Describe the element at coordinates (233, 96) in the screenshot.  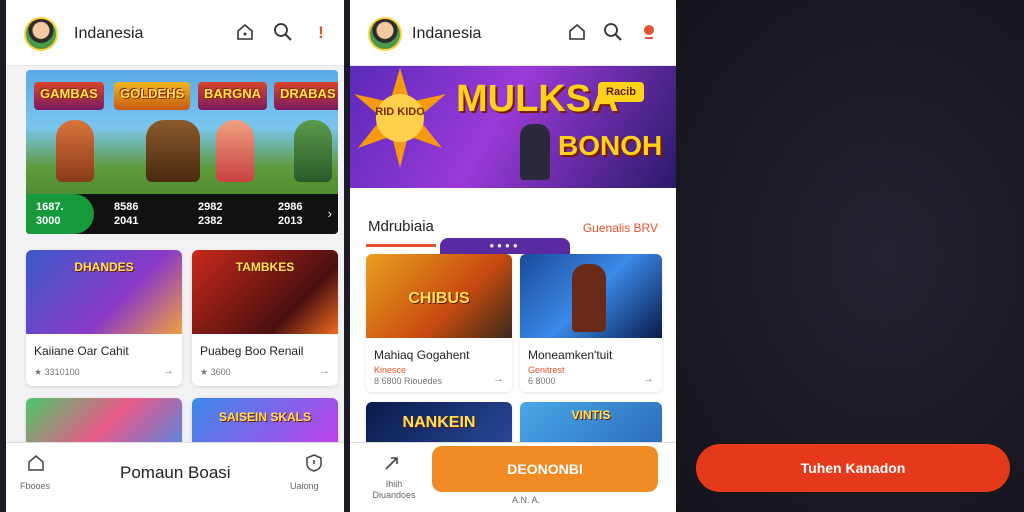
I see `banner-logo-3: BARGNA` at that location.